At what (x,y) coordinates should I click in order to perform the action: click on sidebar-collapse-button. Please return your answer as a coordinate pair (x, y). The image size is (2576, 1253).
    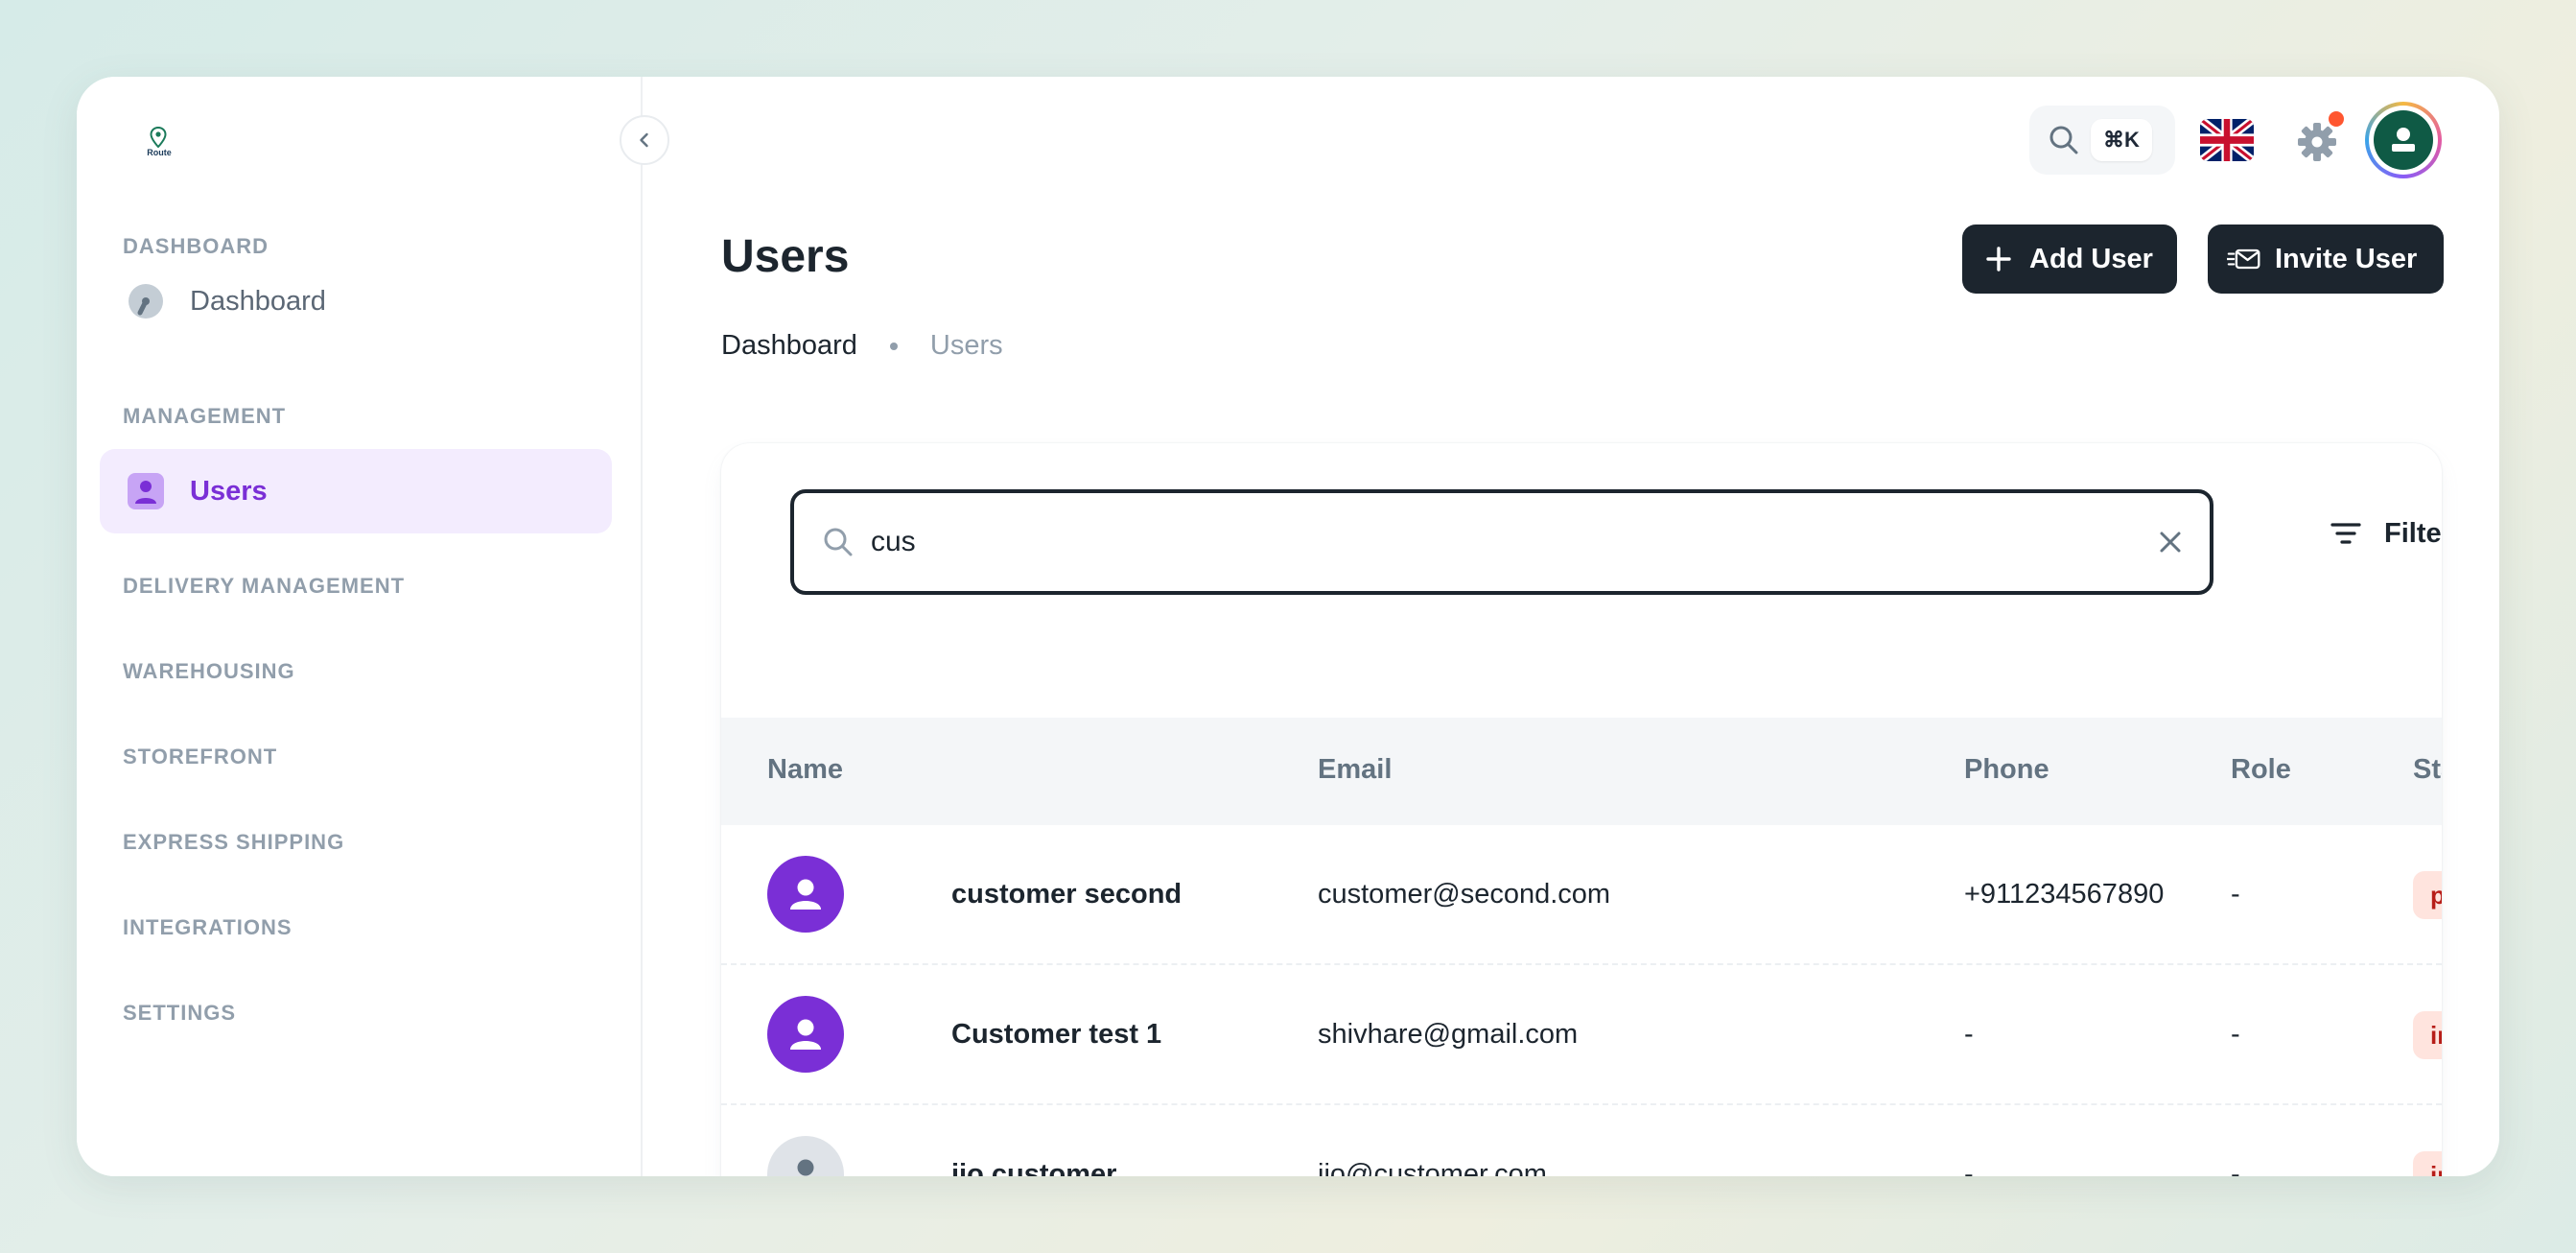
    Looking at the image, I should click on (644, 140).